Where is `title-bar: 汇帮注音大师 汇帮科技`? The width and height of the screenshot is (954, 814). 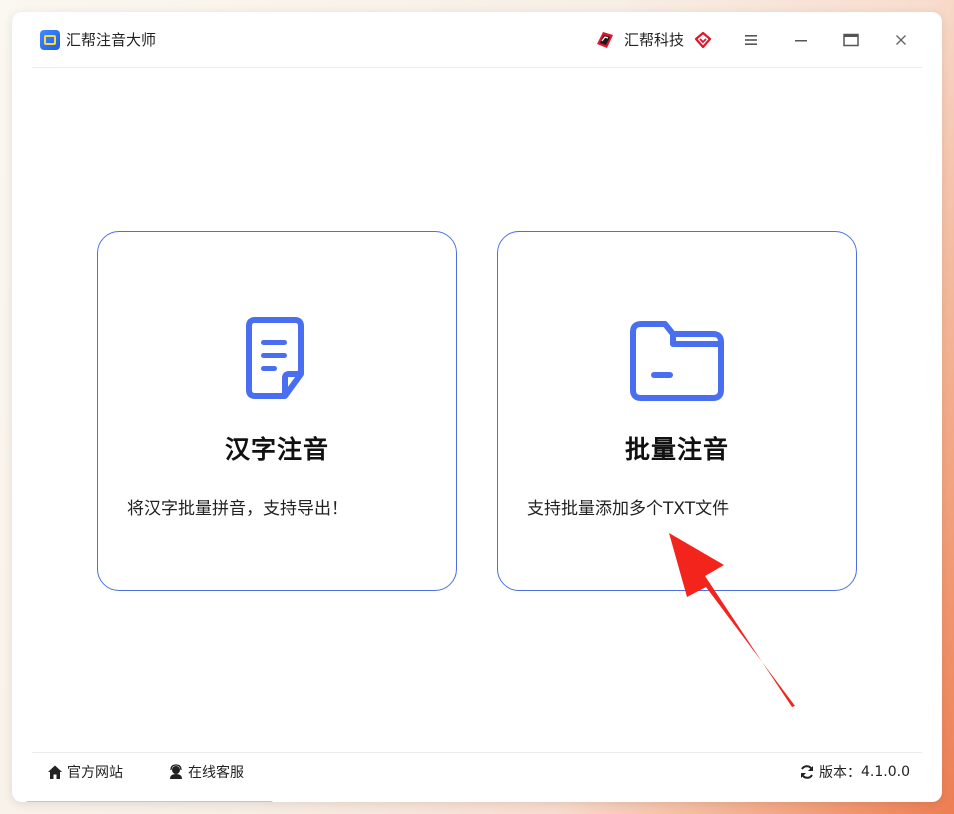 title-bar: 汇帮注音大师 汇帮科技 is located at coordinates (477, 40).